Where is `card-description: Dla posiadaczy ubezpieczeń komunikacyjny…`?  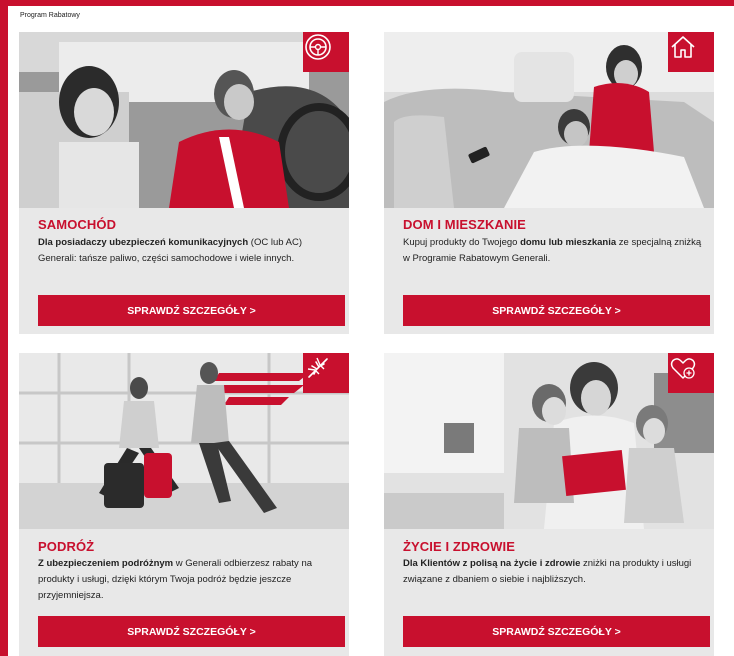
card-description: Dla posiadaczy ubezpieczeń komunikacyjny… is located at coordinates (170, 250).